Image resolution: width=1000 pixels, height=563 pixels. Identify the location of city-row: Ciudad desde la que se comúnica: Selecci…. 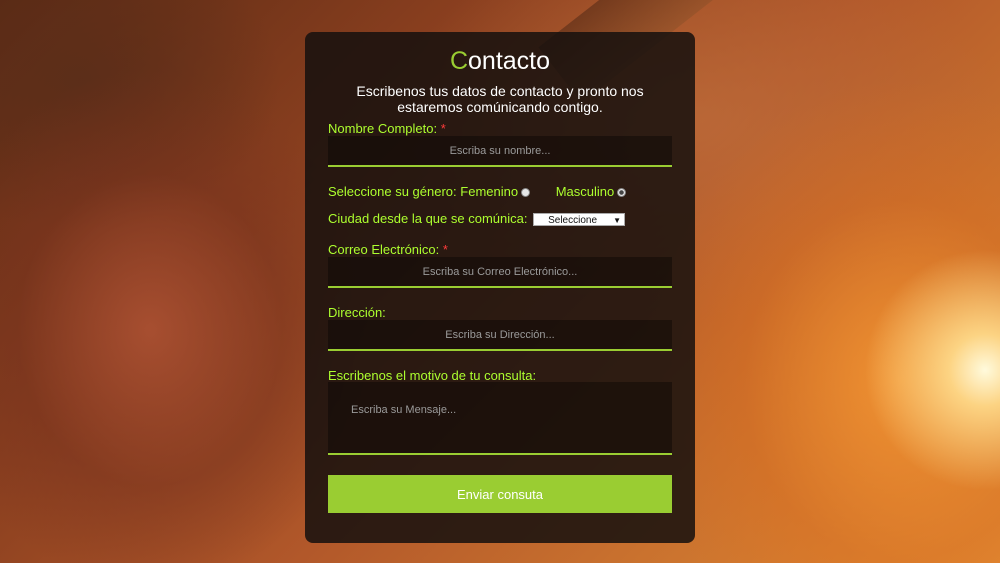
(477, 218).